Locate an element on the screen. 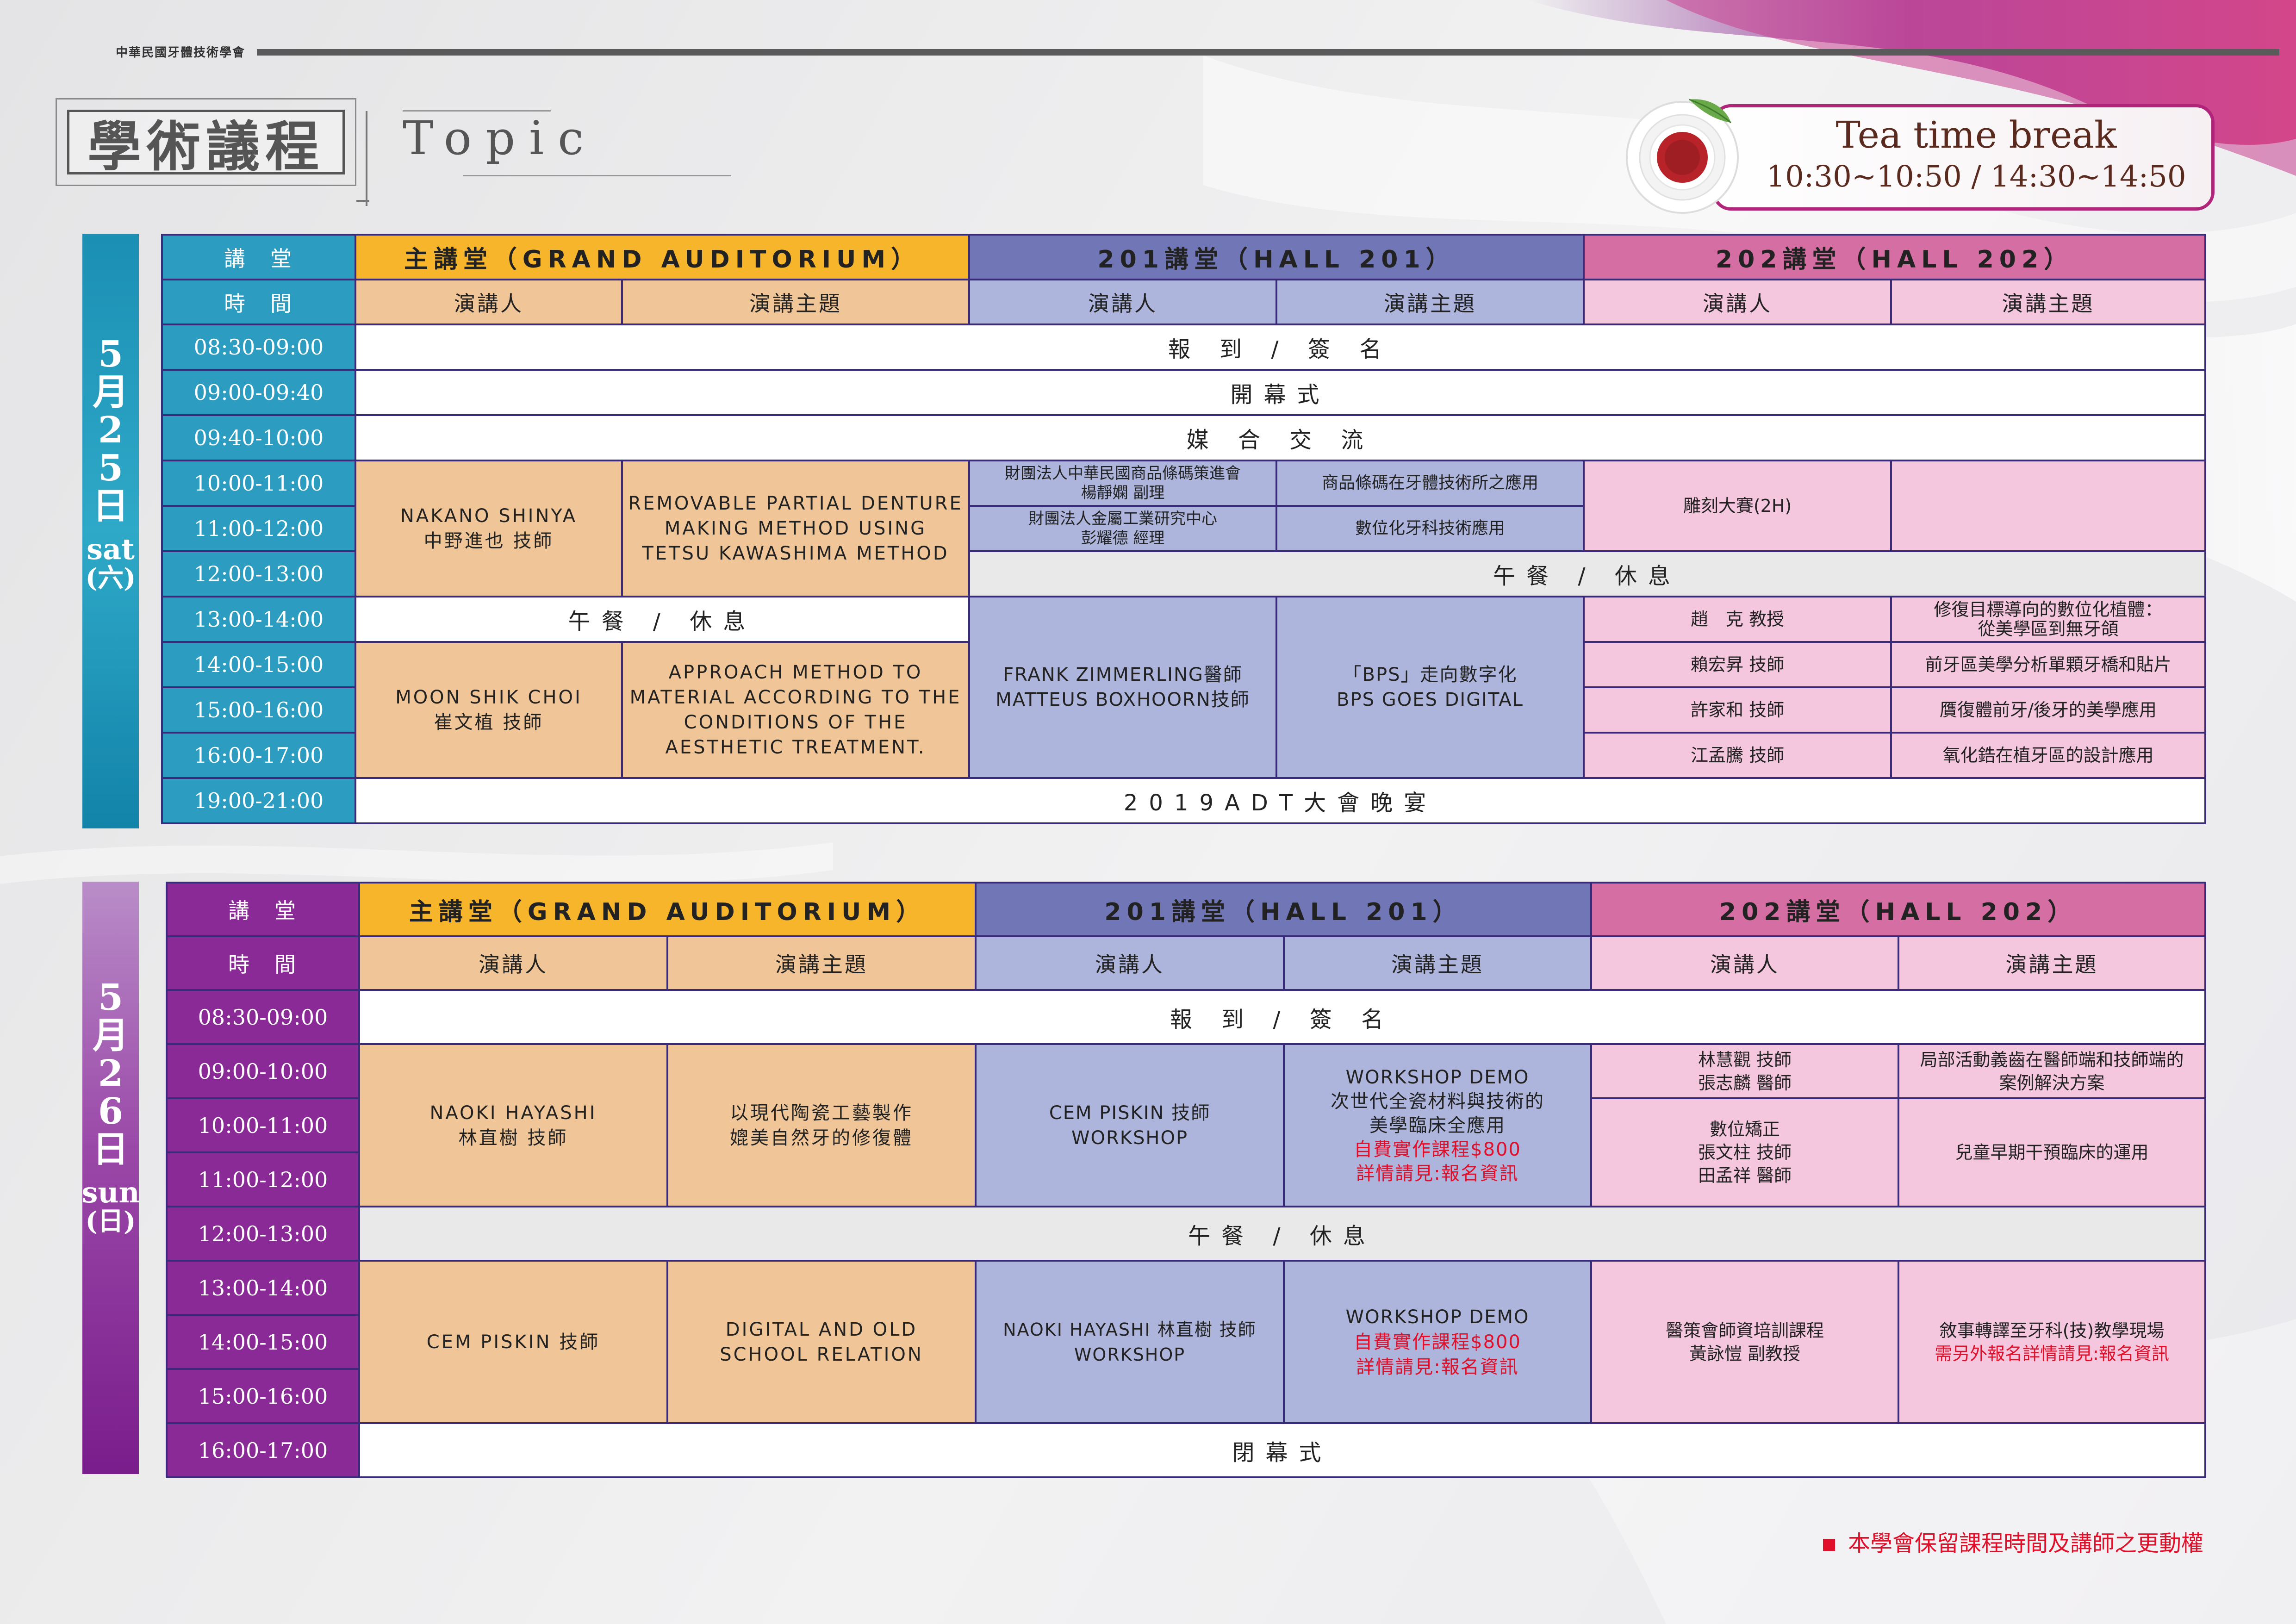 The image size is (2296, 1624). registration-row: 報 到 / 簽 名 is located at coordinates (1280, 347).